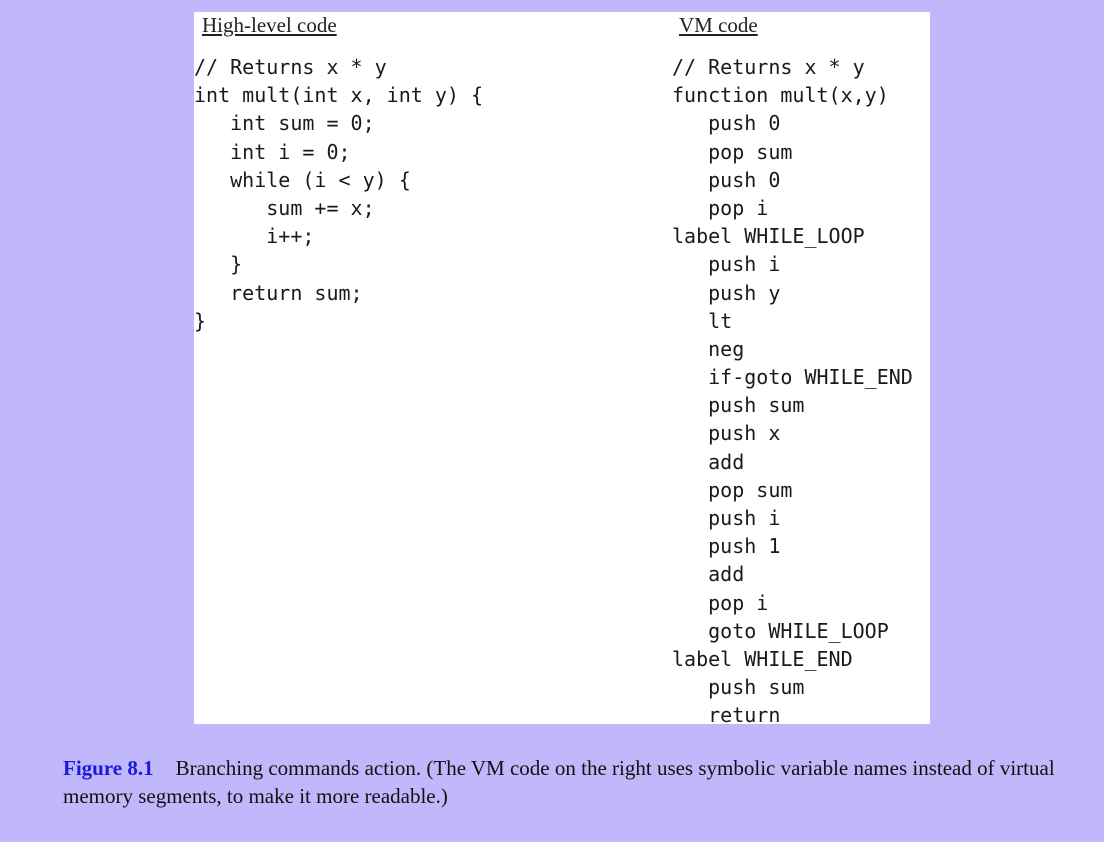  What do you see at coordinates (284, 123) in the screenshot?
I see `high-level-code-line: int sum = 0;` at bounding box center [284, 123].